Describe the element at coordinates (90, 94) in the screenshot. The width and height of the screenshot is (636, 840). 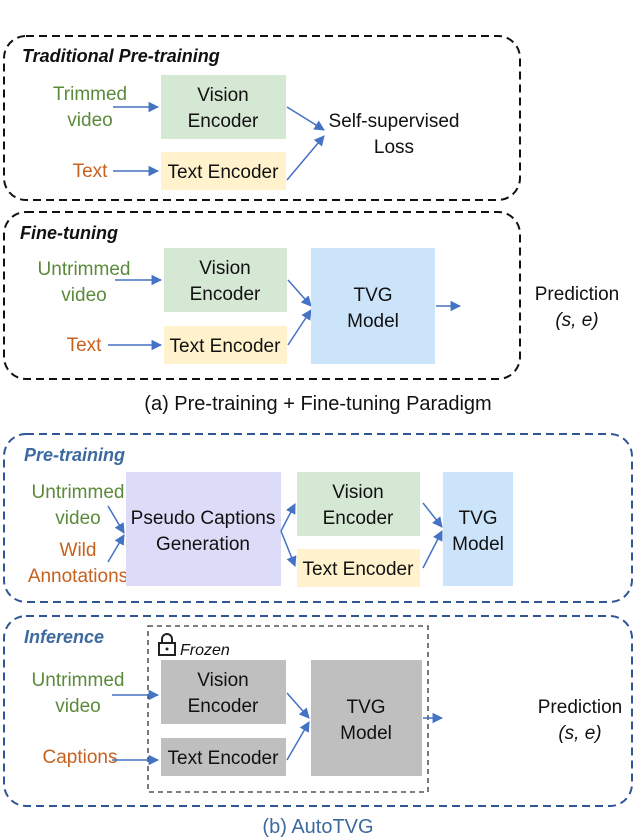
I see `trimmed-video-label-1: Trimmed` at that location.